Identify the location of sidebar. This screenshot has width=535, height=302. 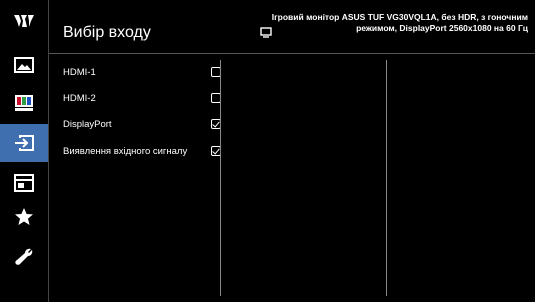
(24, 151).